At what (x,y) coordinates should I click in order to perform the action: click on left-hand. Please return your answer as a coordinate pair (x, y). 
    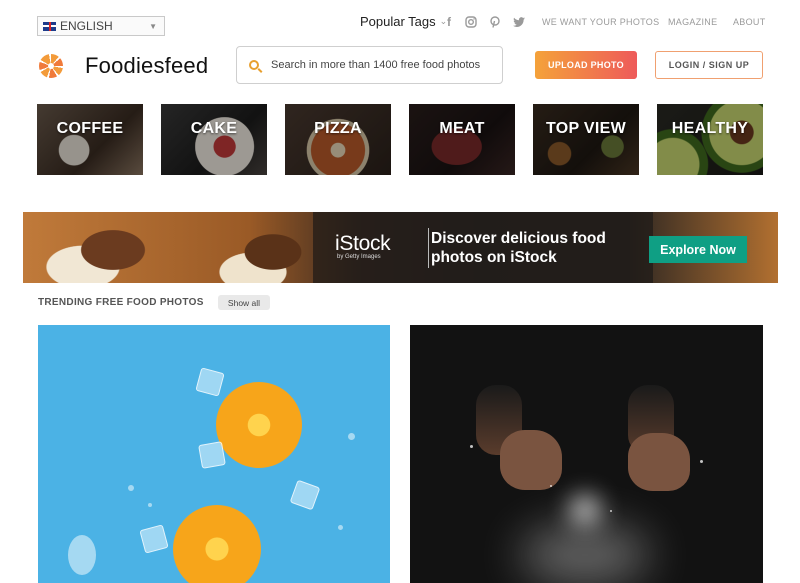
    Looking at the image, I should click on (531, 460).